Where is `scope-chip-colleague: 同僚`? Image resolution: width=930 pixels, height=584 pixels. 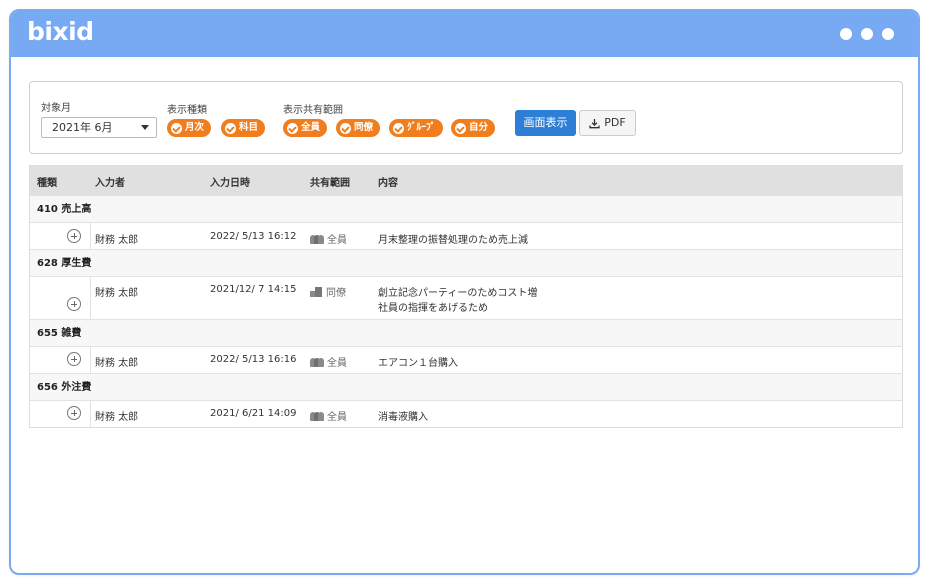
scope-chip-colleague: 同僚 is located at coordinates (358, 128).